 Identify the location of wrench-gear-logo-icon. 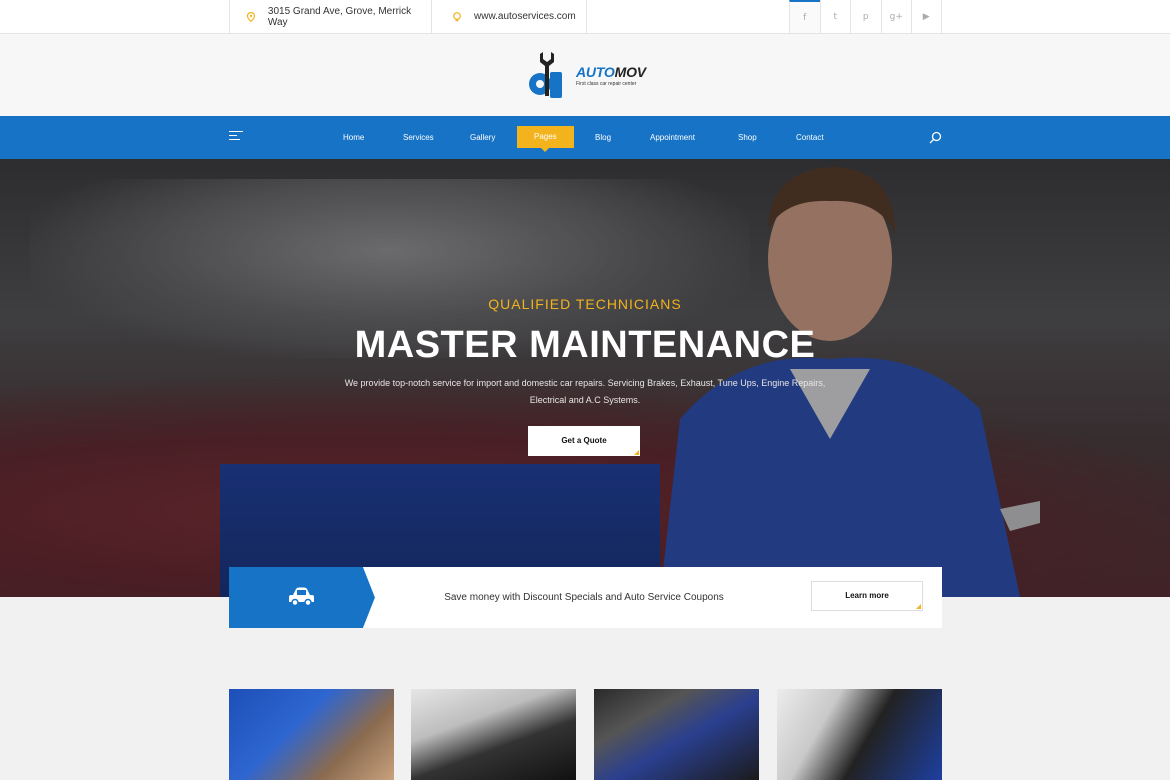
(545, 75).